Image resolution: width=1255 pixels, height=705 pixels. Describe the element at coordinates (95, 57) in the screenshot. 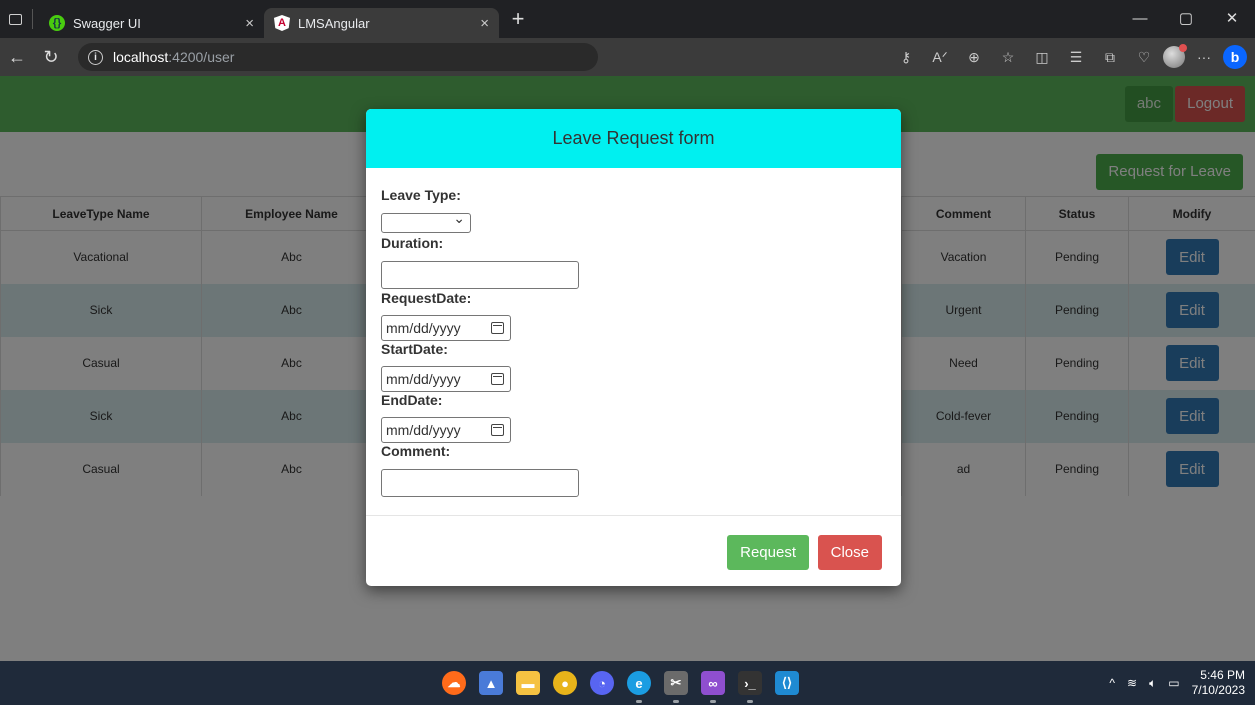

I see `site-info-icon: i` at that location.